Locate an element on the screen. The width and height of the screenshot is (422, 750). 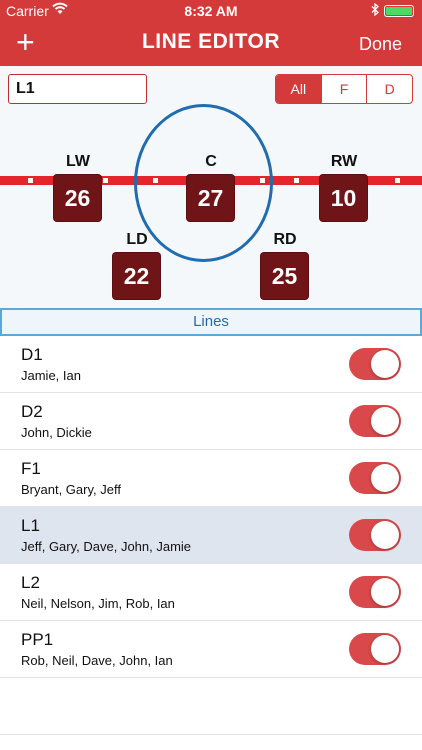
list-item: PP1 Rob, Neil, Dave, John, Ian is located at coordinates (211, 649).